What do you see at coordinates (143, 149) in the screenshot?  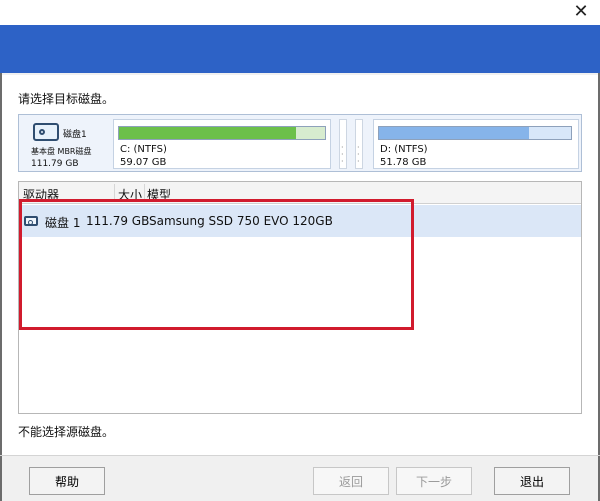 I see `partition-c-label: C: (NTFS)` at bounding box center [143, 149].